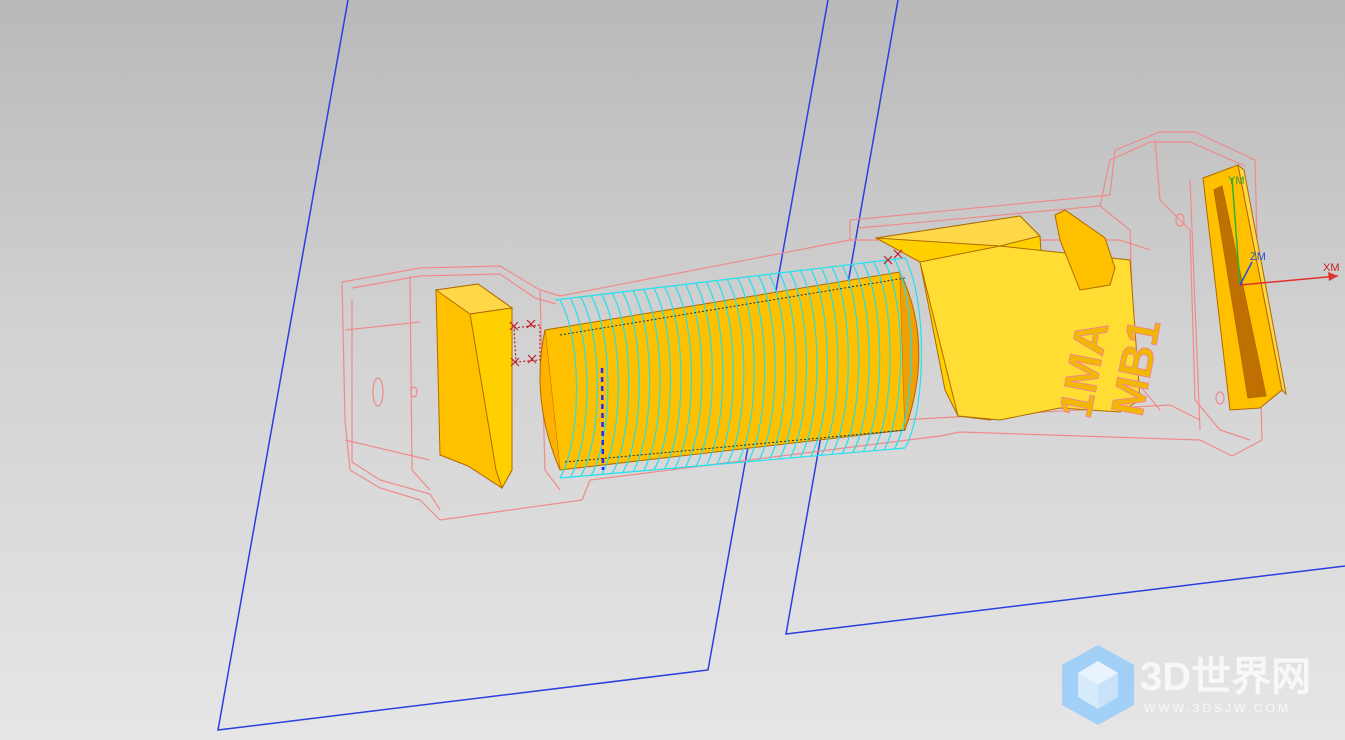 Image resolution: width=1345 pixels, height=740 pixels. I want to click on cube-logo-icon, so click(1098, 685).